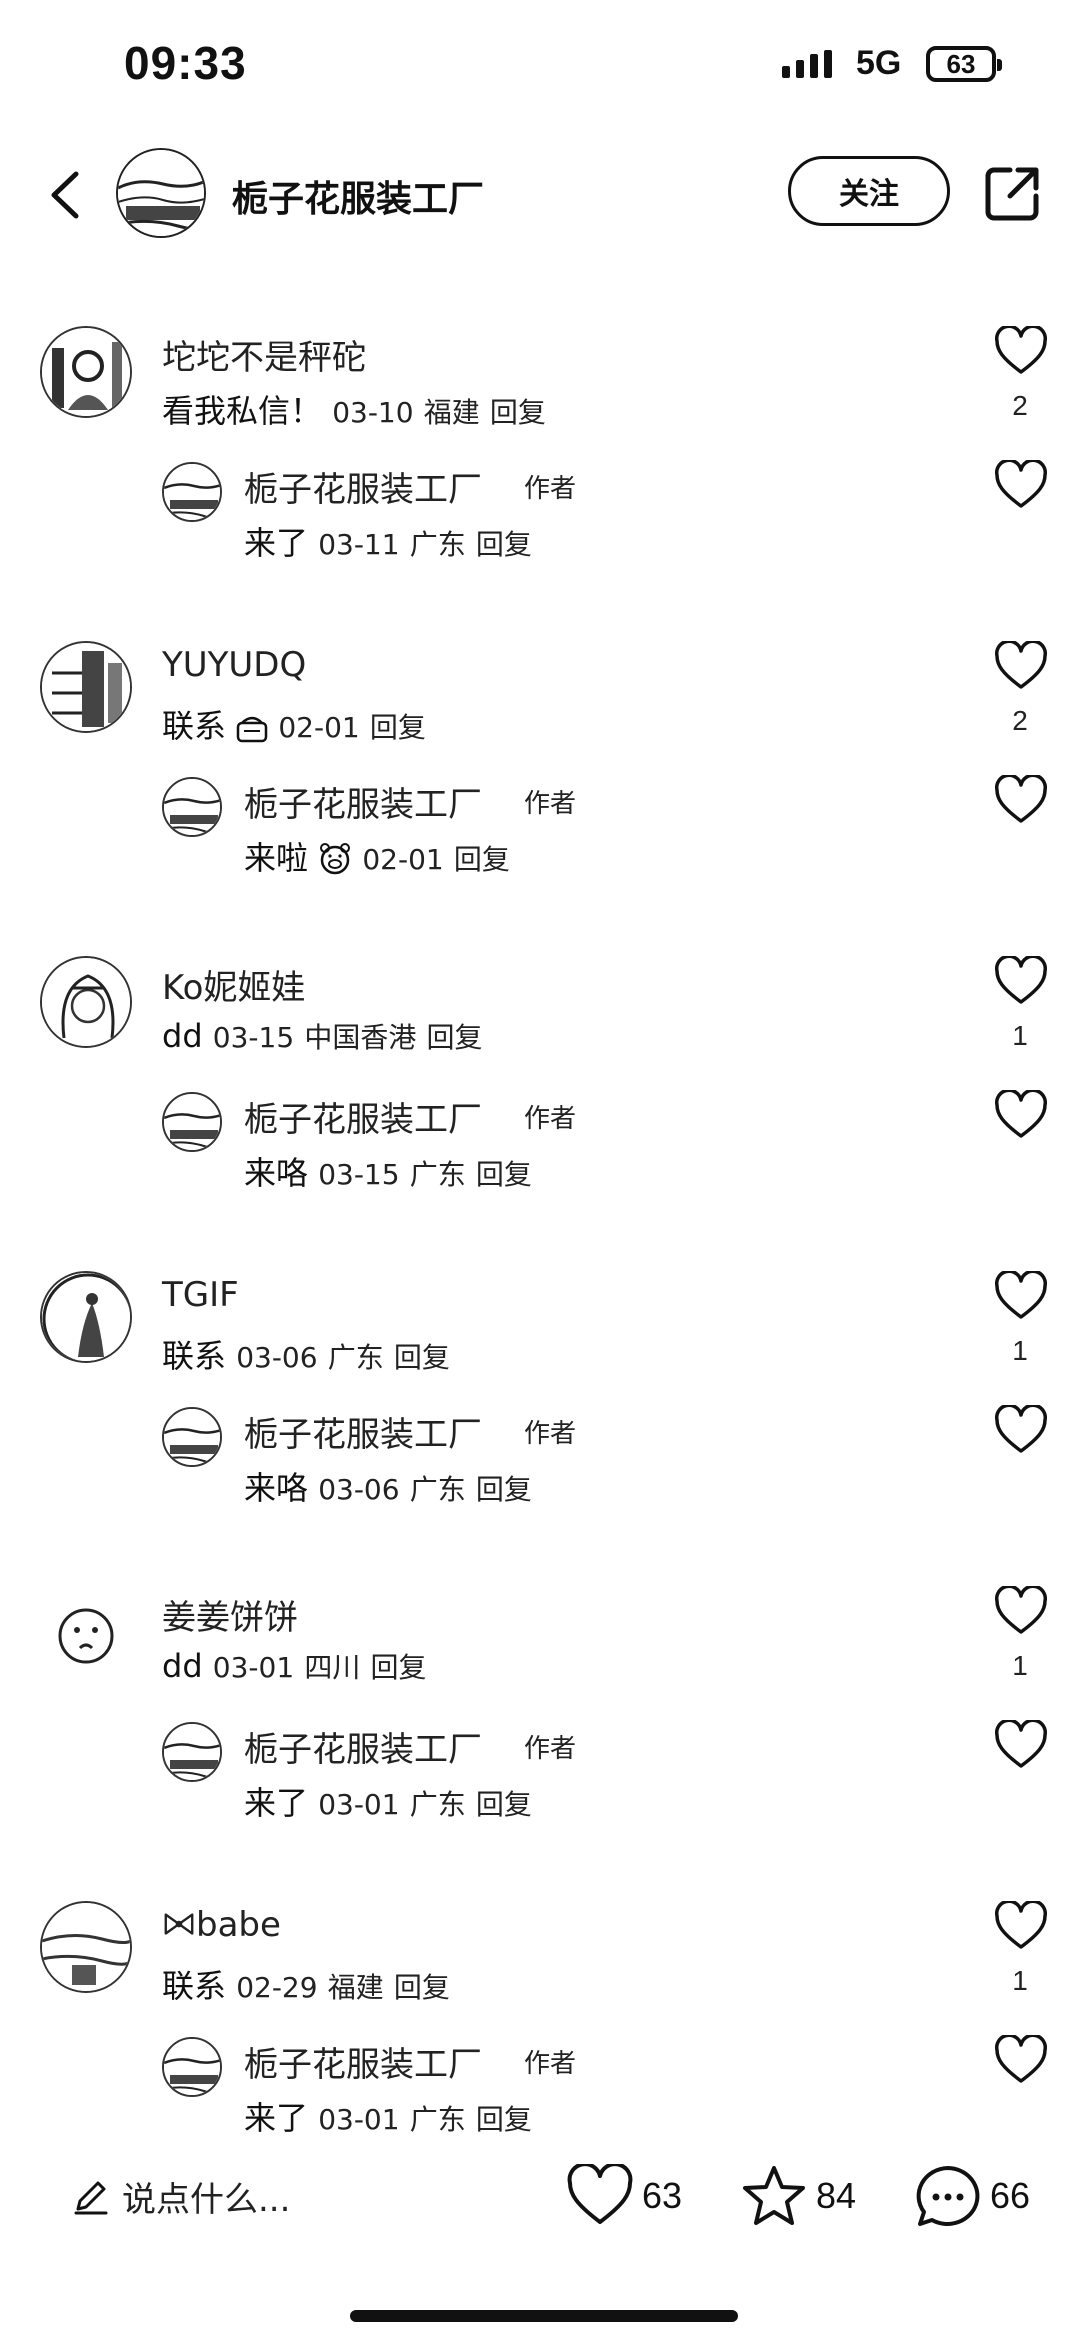 The image size is (1080, 2336). What do you see at coordinates (544, 2316) in the screenshot?
I see `home-indicator` at bounding box center [544, 2316].